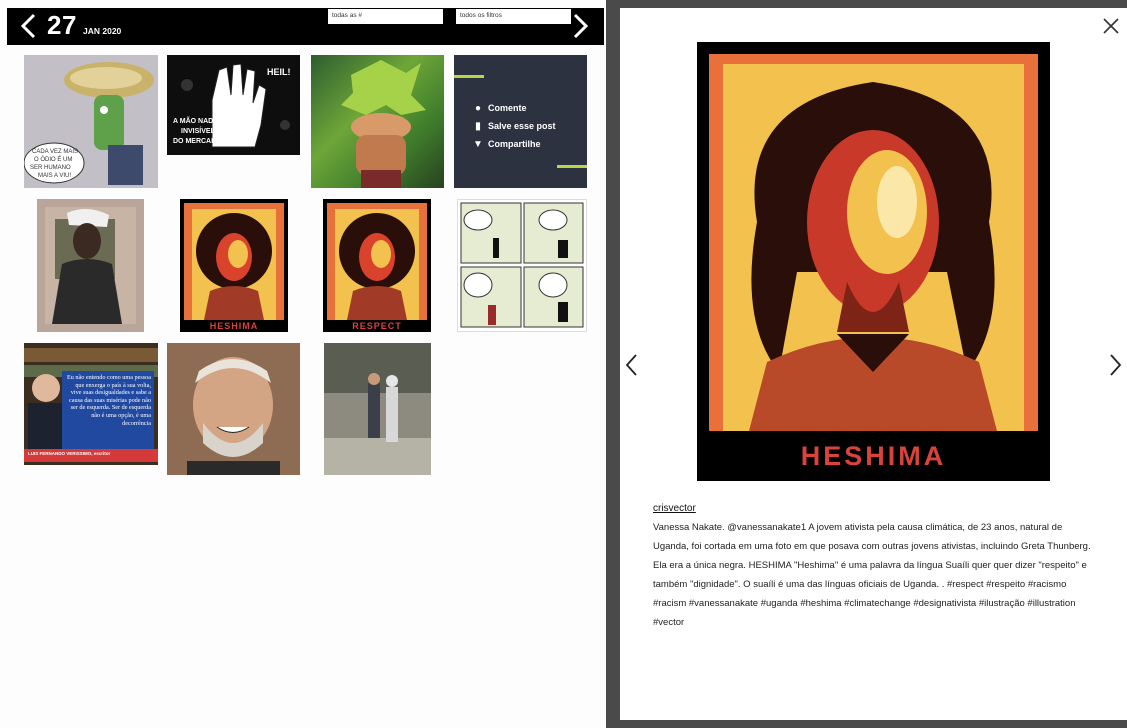  What do you see at coordinates (62, 25) in the screenshot?
I see `date-day: 27` at bounding box center [62, 25].